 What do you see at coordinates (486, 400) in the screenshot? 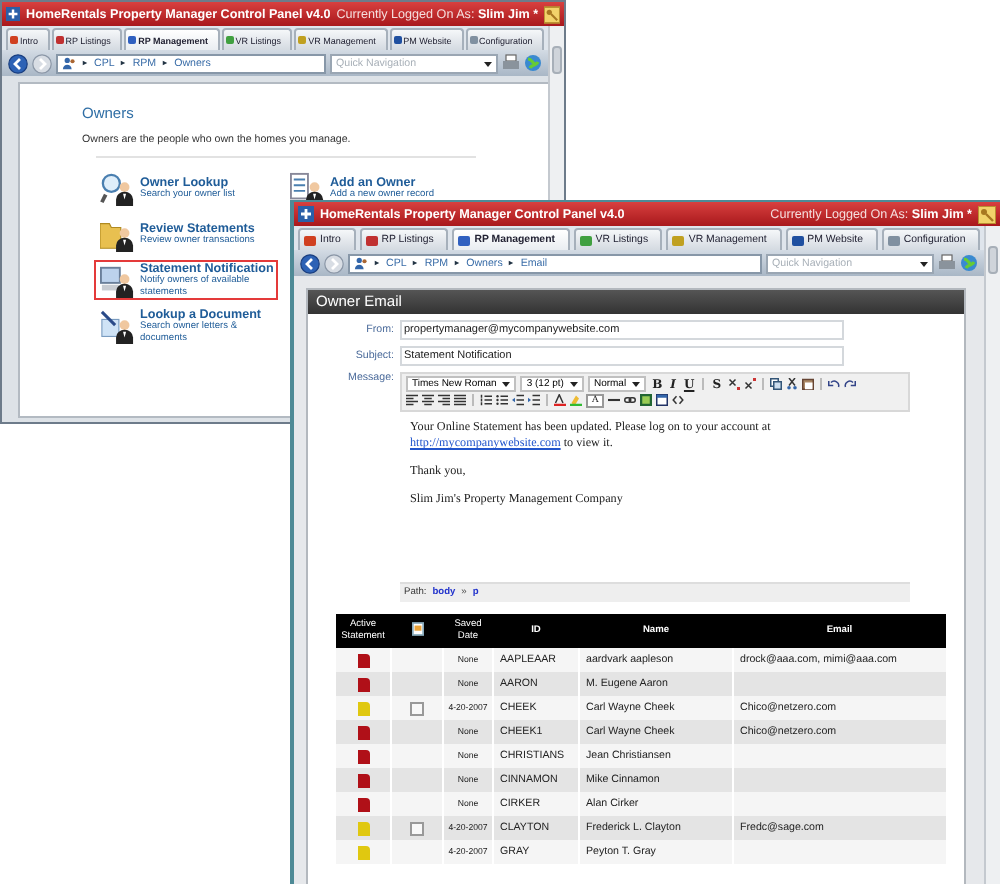
I see `numbered-list-icon` at bounding box center [486, 400].